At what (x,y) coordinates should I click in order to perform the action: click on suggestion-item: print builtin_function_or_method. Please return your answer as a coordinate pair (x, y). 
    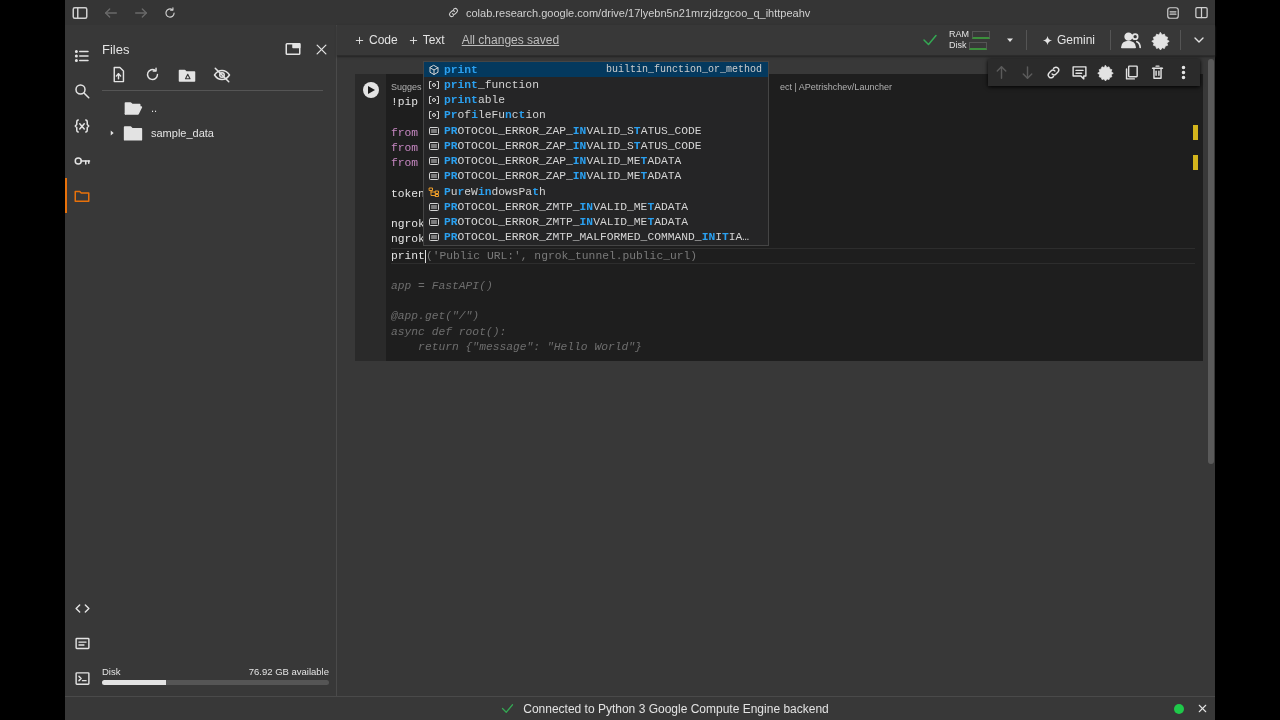
    Looking at the image, I should click on (596, 70).